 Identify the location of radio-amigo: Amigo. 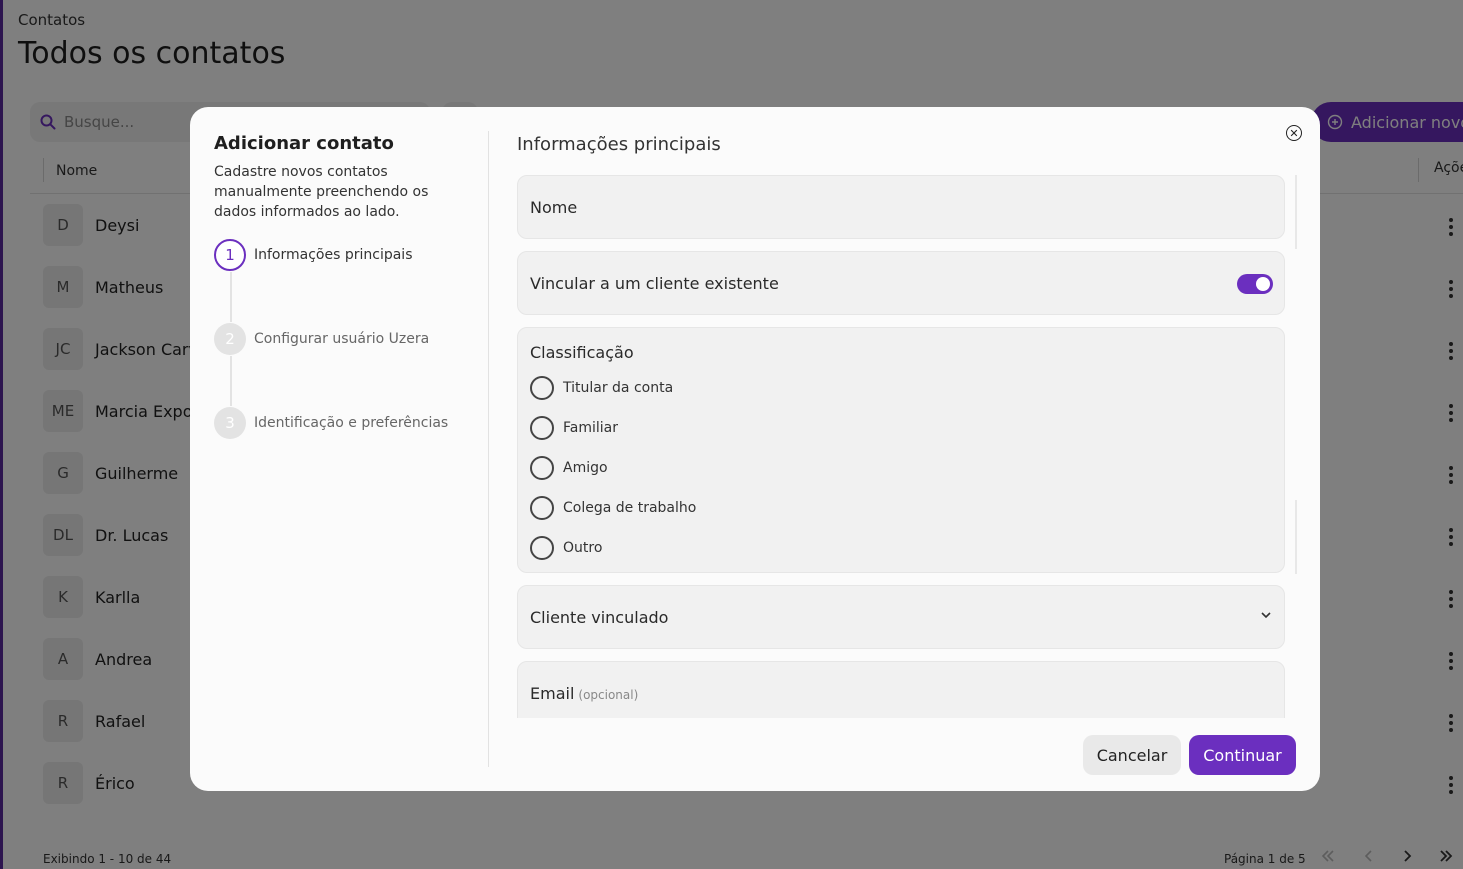
(569, 468).